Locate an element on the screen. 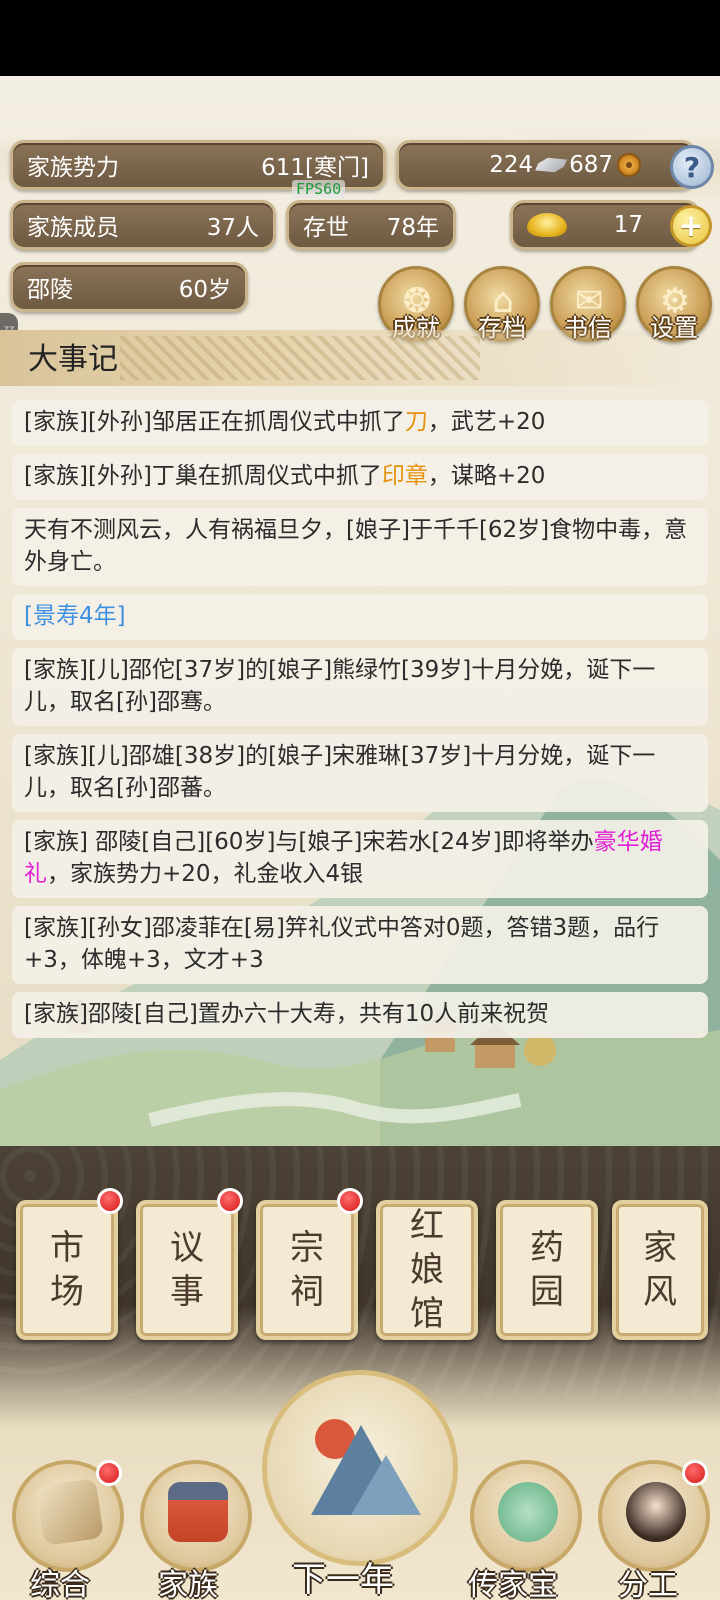 This screenshot has width=720, height=1600. player-age: 60岁 is located at coordinates (204, 290).